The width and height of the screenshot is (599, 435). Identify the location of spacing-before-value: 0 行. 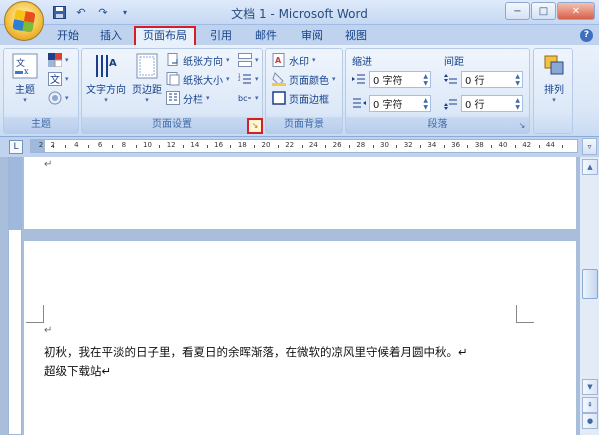
(475, 81).